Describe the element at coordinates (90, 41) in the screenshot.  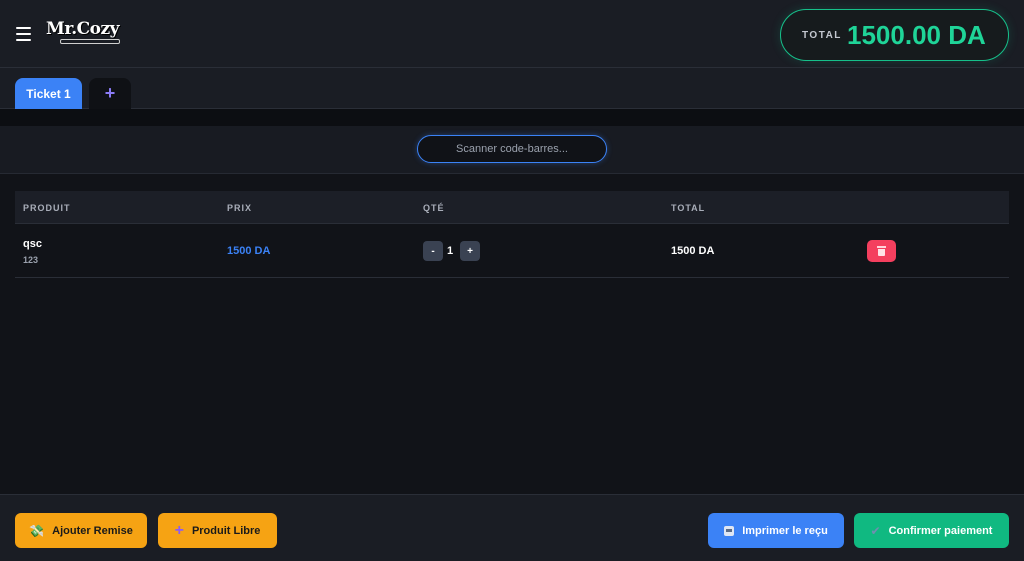
I see `logo-underline` at that location.